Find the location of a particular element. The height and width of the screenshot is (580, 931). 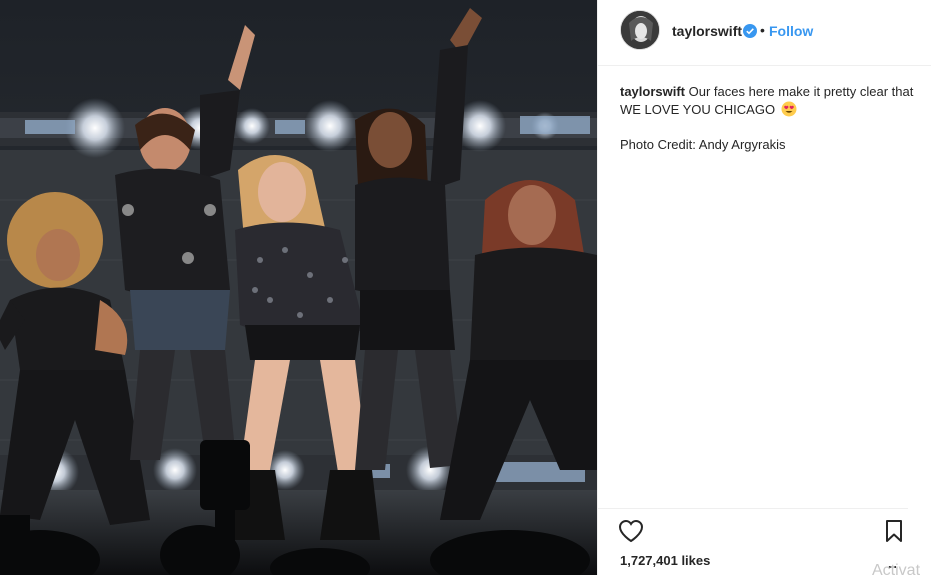

avatar-image is located at coordinates (640, 30).